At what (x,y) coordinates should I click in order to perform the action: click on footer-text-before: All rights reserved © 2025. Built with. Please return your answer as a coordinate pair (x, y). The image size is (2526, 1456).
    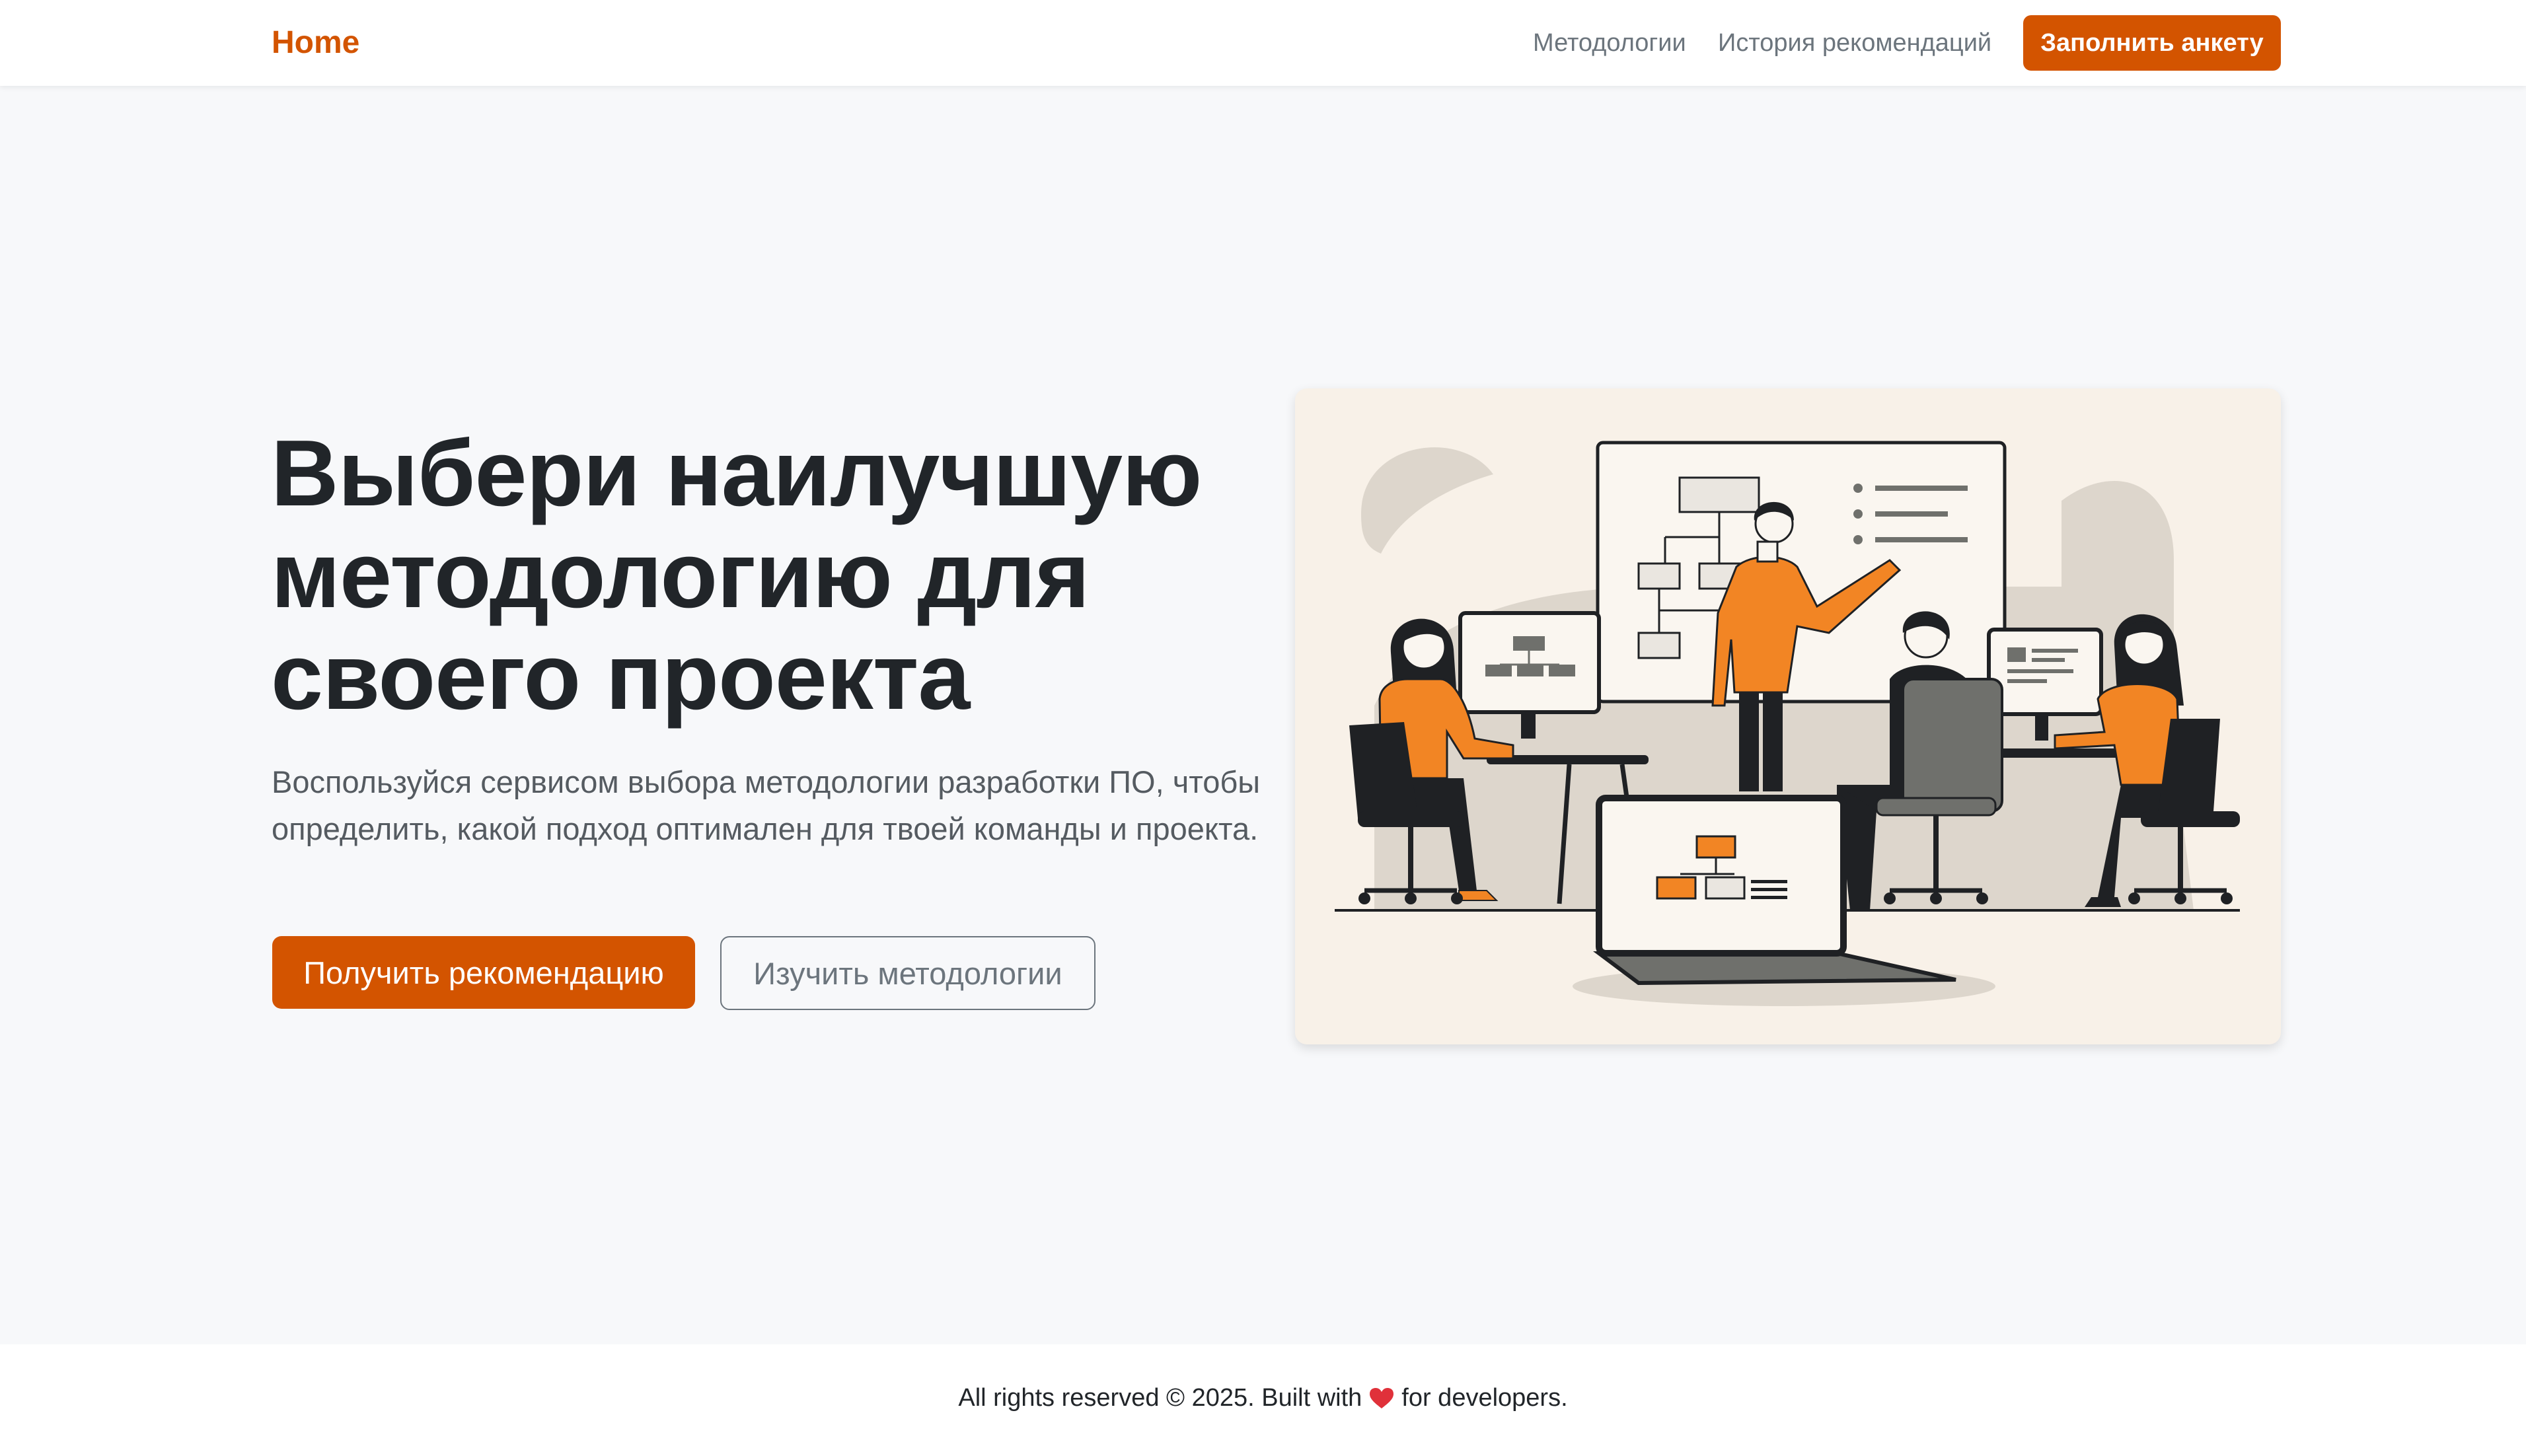
    Looking at the image, I should click on (1160, 1398).